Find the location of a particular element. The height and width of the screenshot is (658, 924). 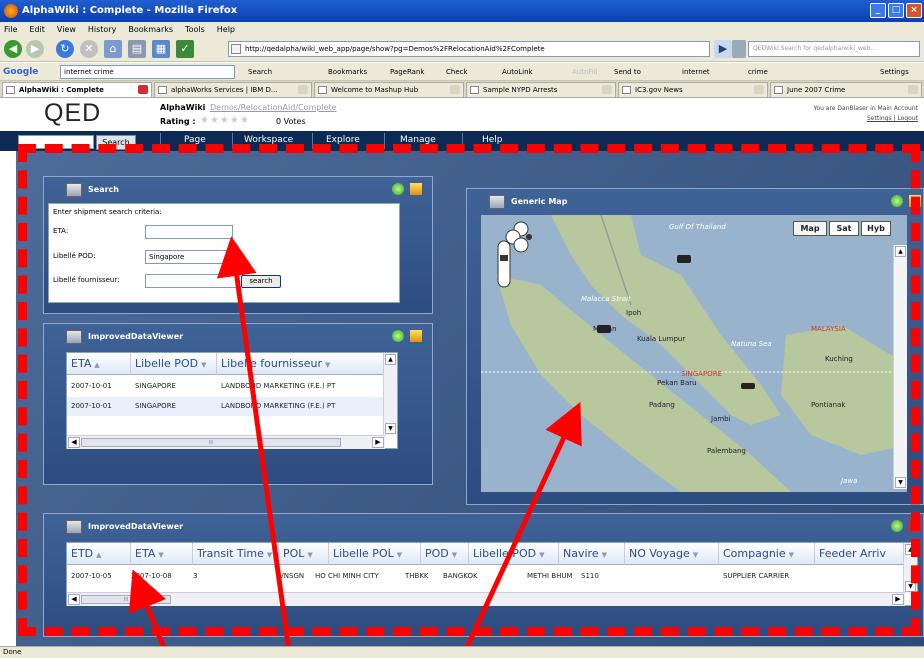

menu-help: Help is located at coordinates (226, 29).